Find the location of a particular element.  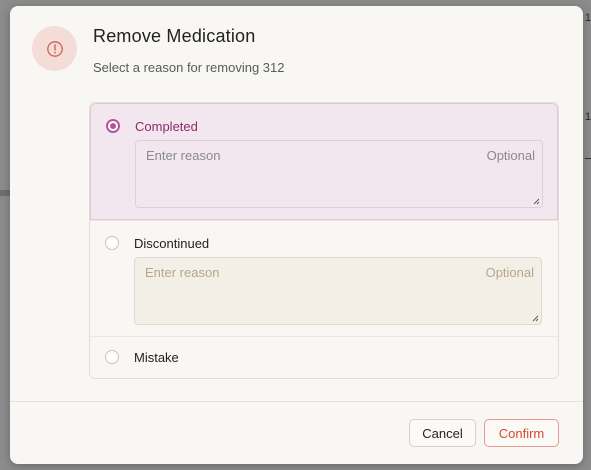

option-label-discontinued: Discontinued is located at coordinates (172, 243).